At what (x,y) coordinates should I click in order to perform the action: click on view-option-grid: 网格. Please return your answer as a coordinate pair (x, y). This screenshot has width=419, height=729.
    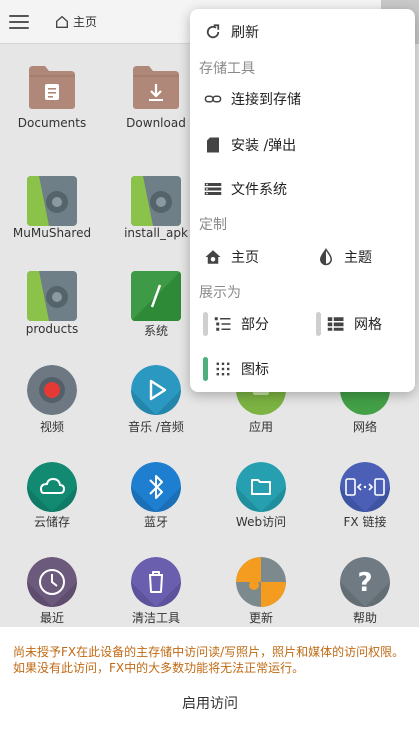
    Looking at the image, I should click on (369, 324).